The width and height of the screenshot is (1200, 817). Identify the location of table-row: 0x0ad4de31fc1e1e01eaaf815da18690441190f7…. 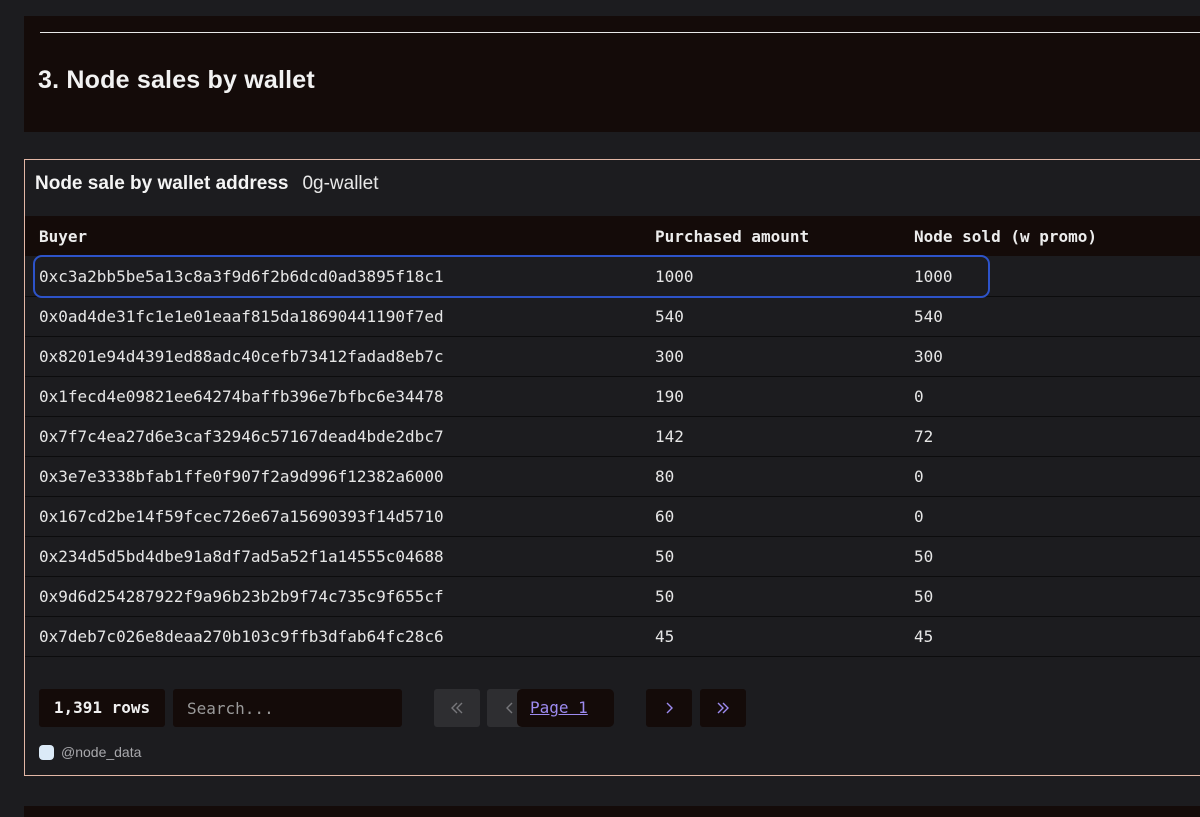
(612, 317).